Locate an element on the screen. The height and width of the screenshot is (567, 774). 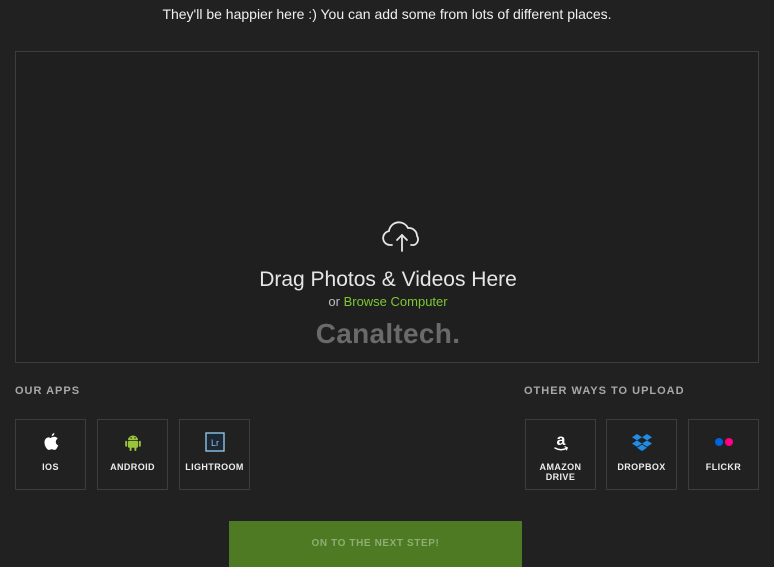
tile-label: FLICKR is located at coordinates (723, 467).